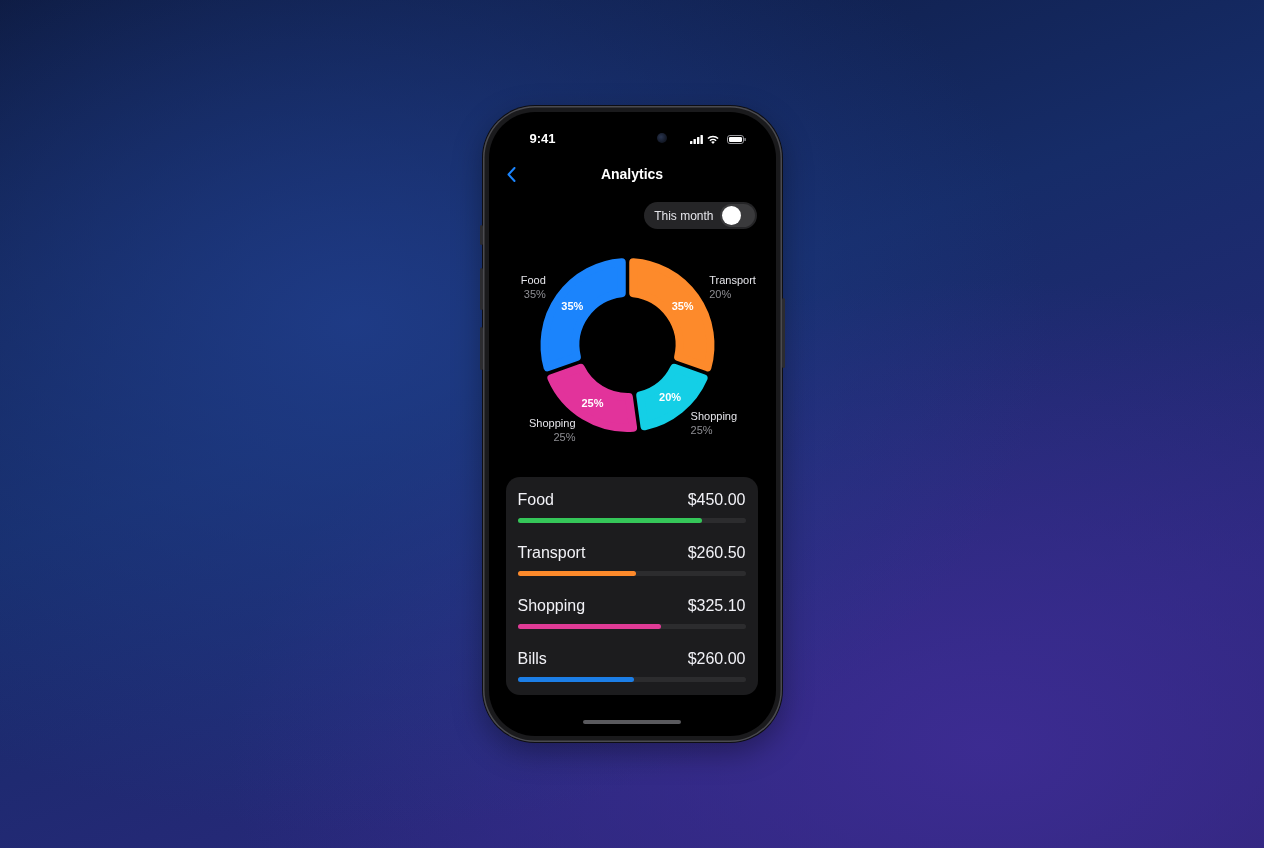  What do you see at coordinates (720, 294) in the screenshot?
I see `percent-label: 20%` at bounding box center [720, 294].